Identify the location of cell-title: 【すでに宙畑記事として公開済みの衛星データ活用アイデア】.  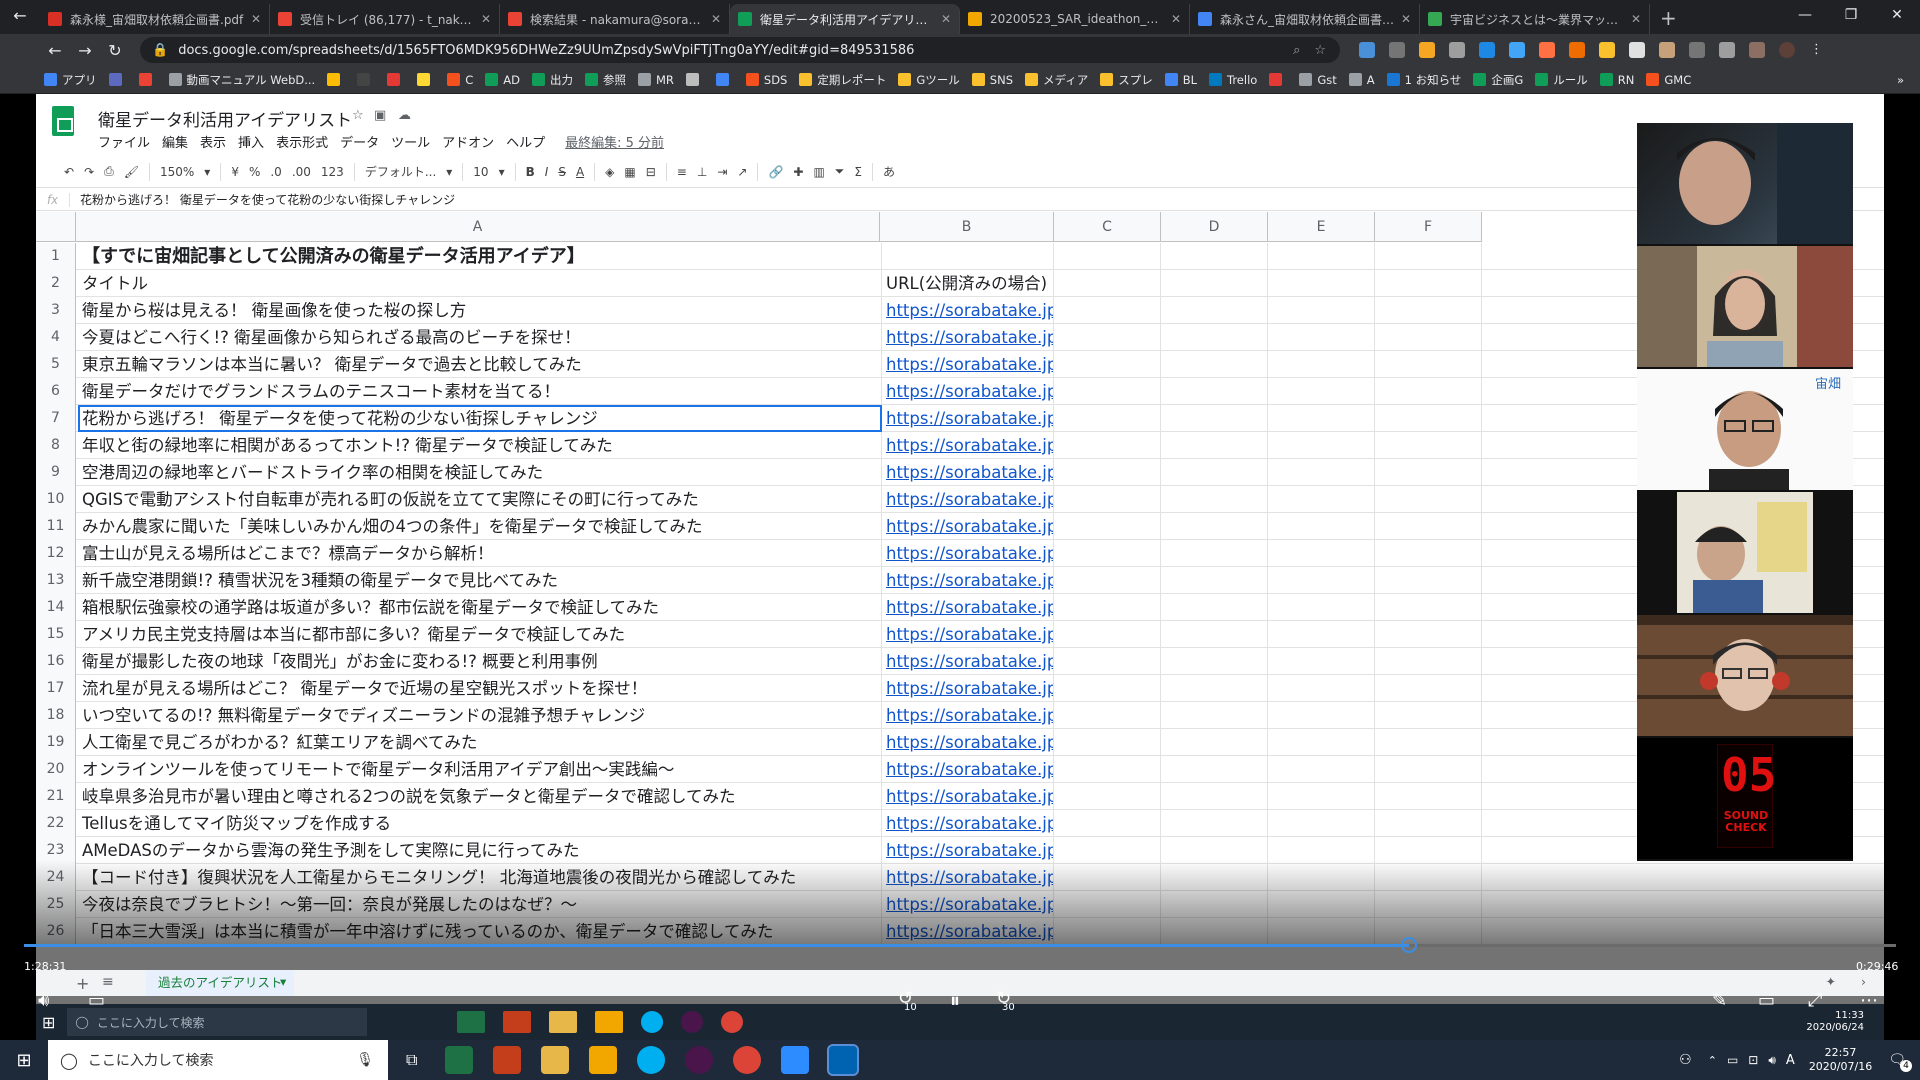
(480, 256).